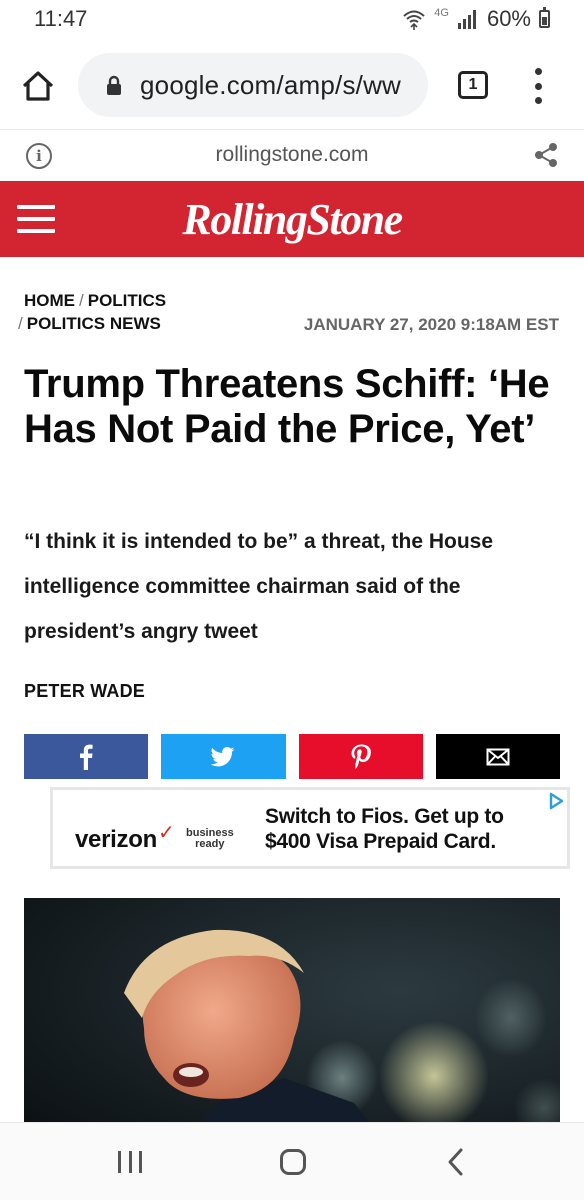  What do you see at coordinates (546, 155) in the screenshot?
I see `share-icon` at bounding box center [546, 155].